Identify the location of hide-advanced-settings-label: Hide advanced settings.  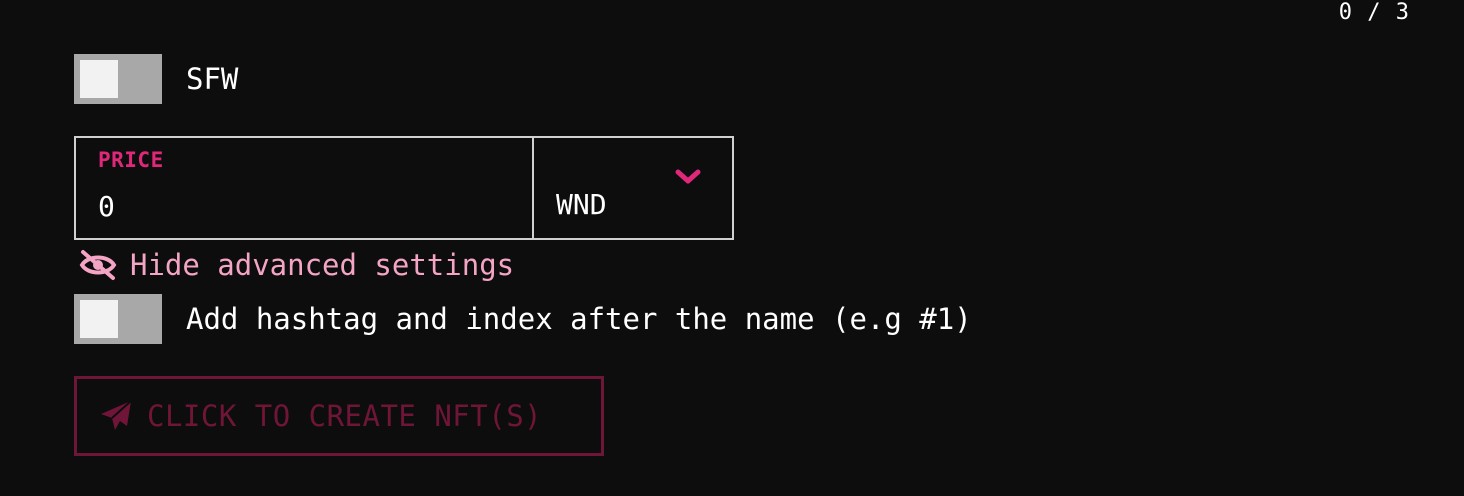
(322, 265).